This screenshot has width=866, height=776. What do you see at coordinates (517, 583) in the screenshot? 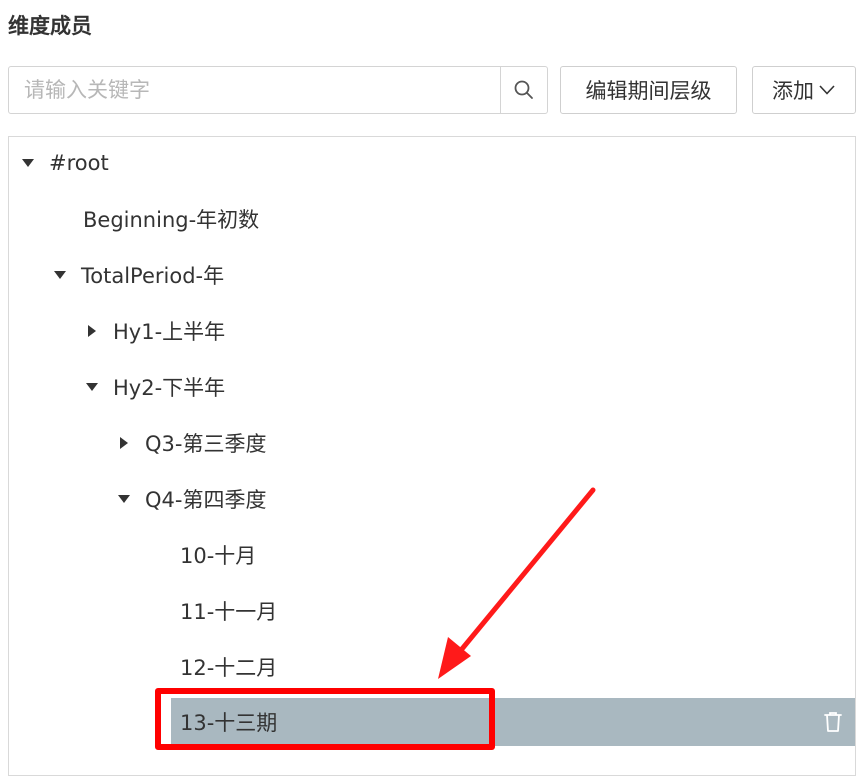
I see `annotation-arrow` at bounding box center [517, 583].